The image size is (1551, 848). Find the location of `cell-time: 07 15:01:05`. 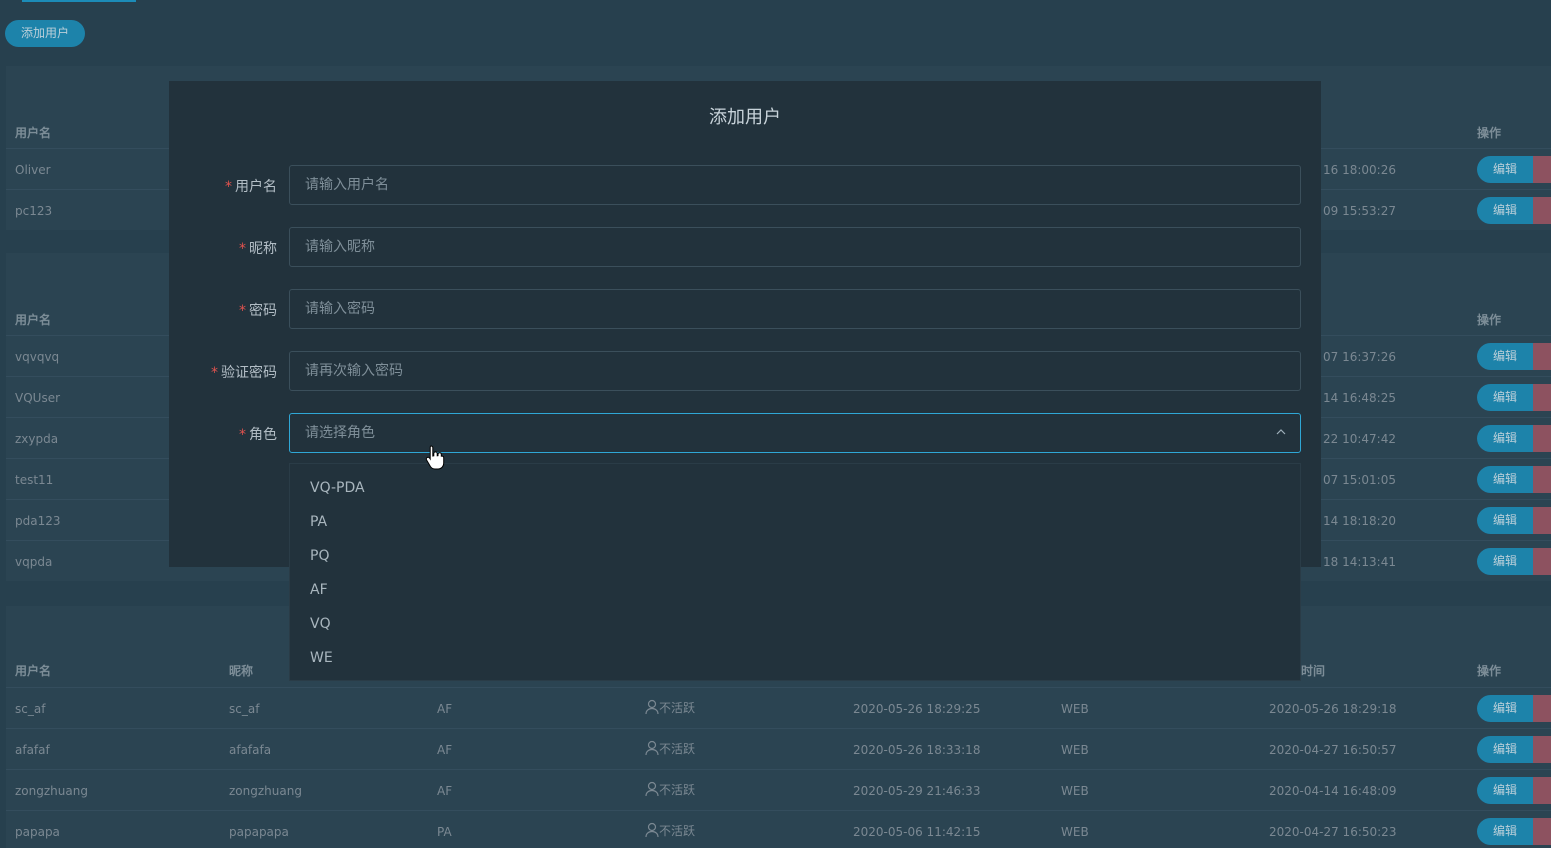

cell-time: 07 15:01:05 is located at coordinates (1359, 480).